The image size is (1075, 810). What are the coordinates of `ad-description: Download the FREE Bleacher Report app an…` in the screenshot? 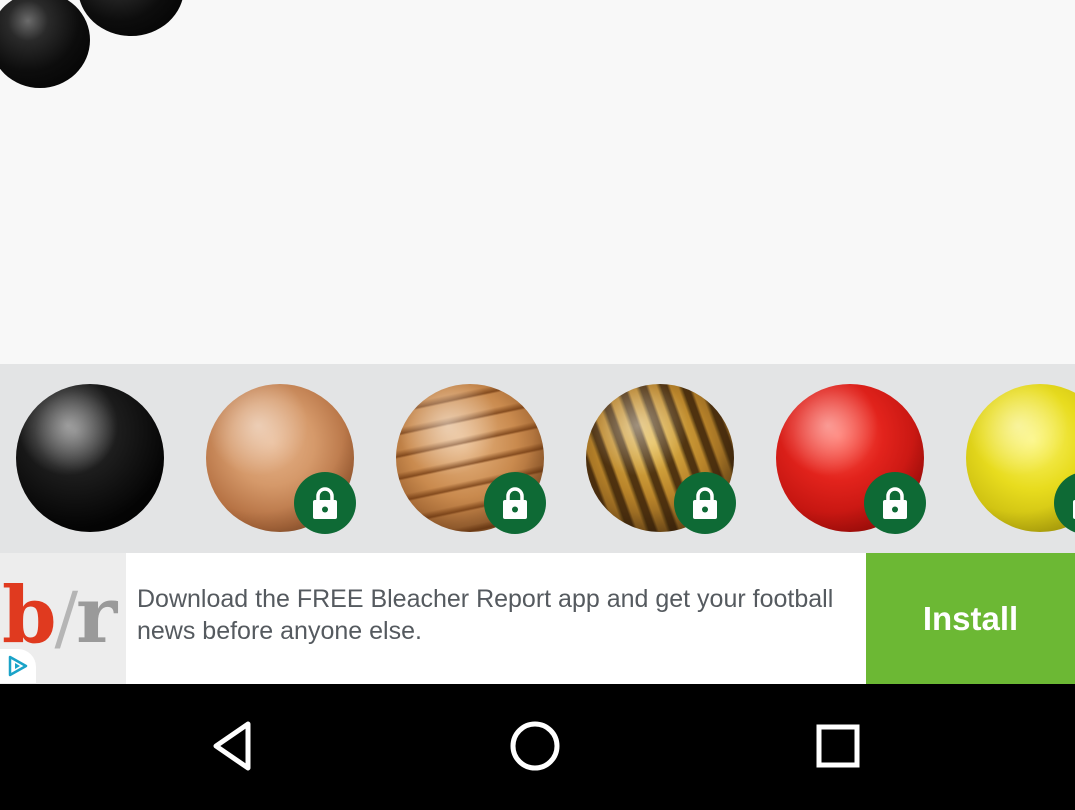 It's located at (485, 615).